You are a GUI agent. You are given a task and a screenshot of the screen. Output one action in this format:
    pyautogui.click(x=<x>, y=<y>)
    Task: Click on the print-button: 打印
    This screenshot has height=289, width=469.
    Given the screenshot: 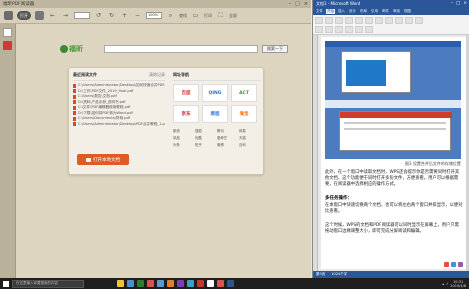 What is the action you would take?
    pyautogui.click(x=208, y=16)
    